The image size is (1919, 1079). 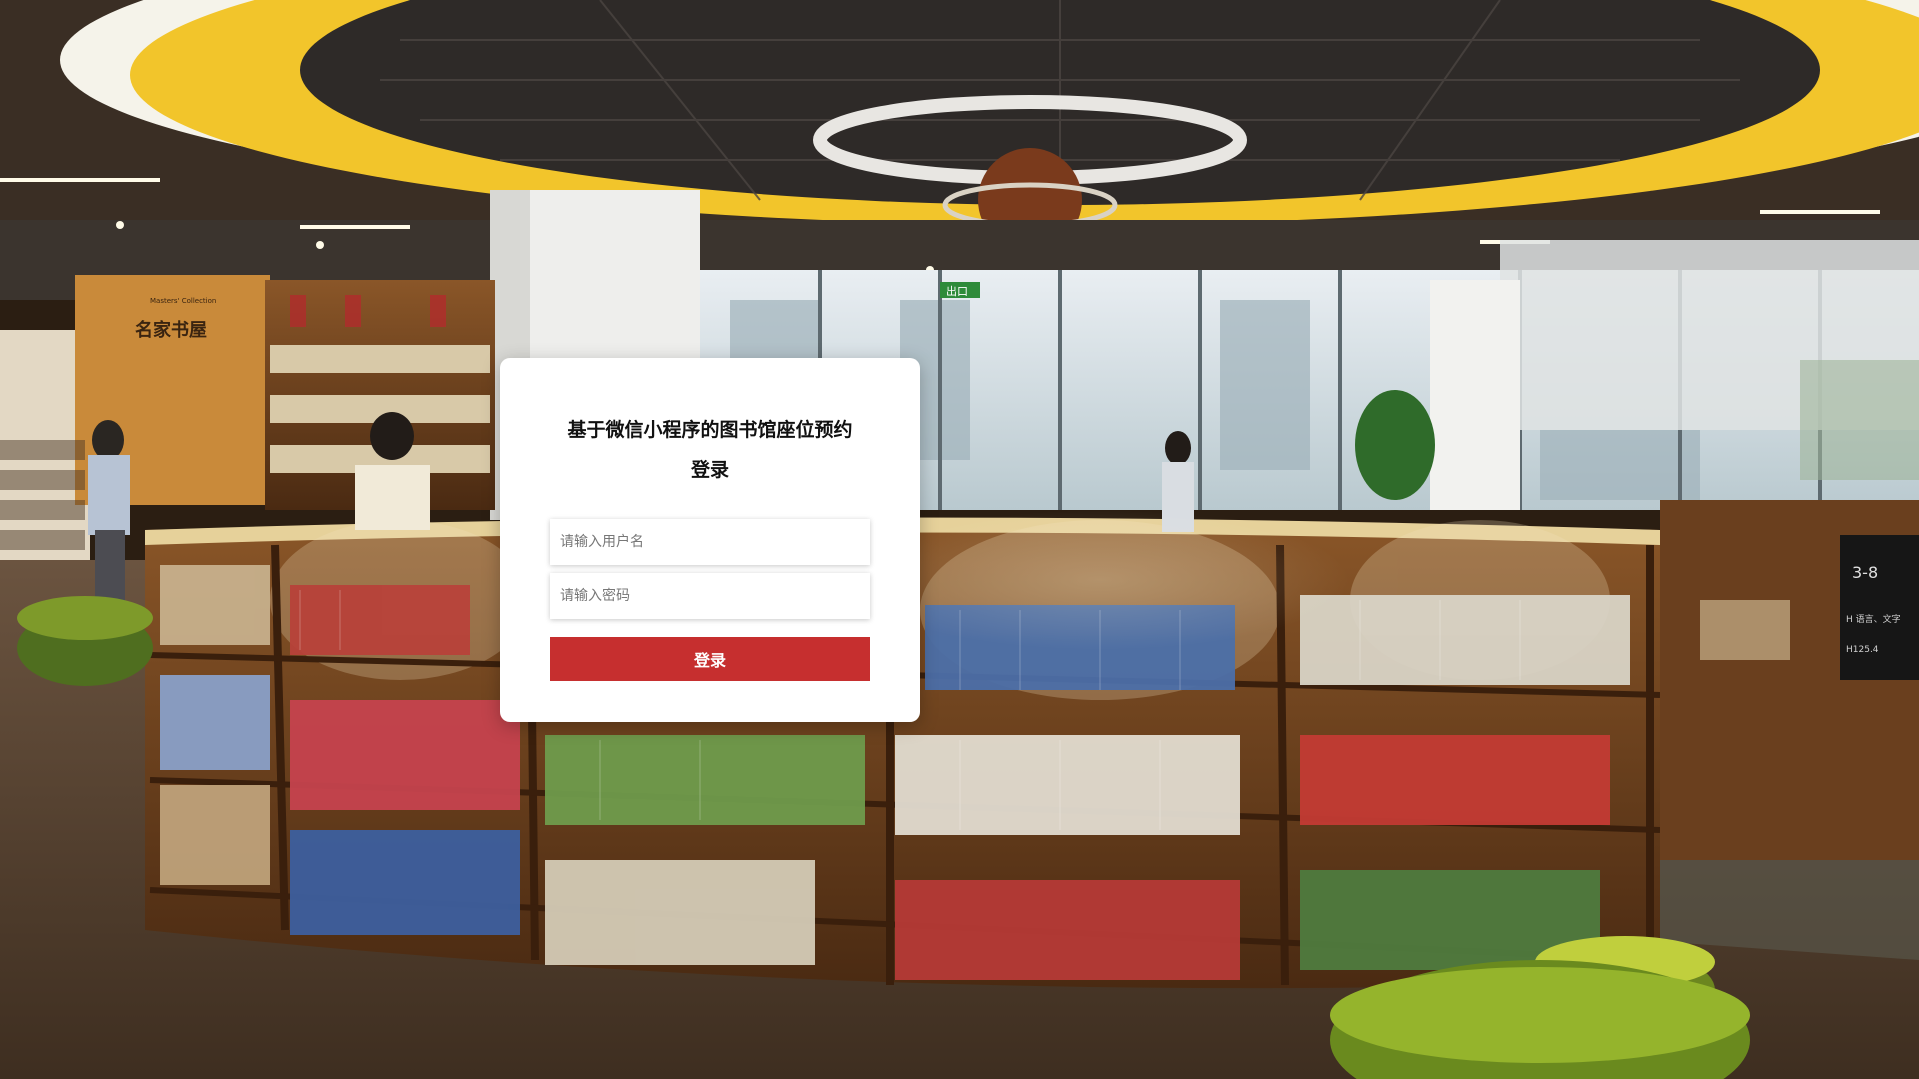 What do you see at coordinates (1862, 650) in the screenshot?
I see `shelf-call-no: H125.4` at bounding box center [1862, 650].